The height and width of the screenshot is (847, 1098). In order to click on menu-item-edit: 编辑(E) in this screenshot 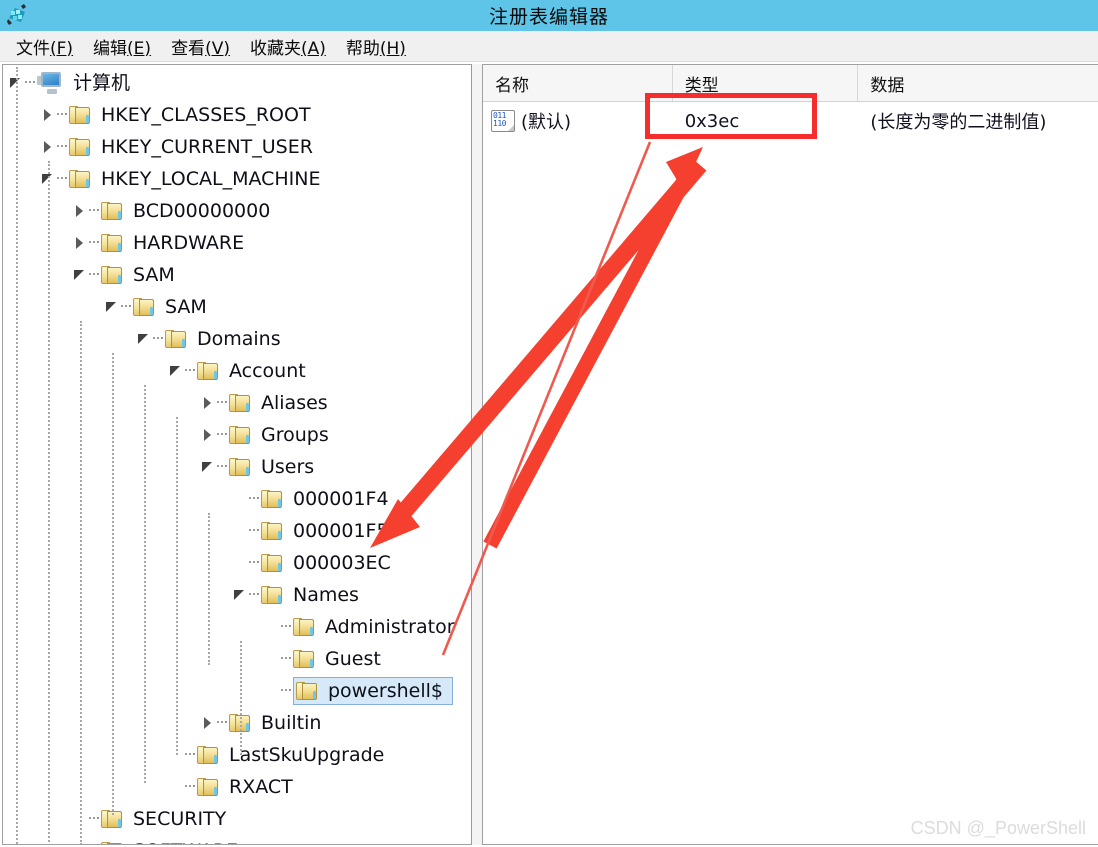, I will do `click(122, 46)`.